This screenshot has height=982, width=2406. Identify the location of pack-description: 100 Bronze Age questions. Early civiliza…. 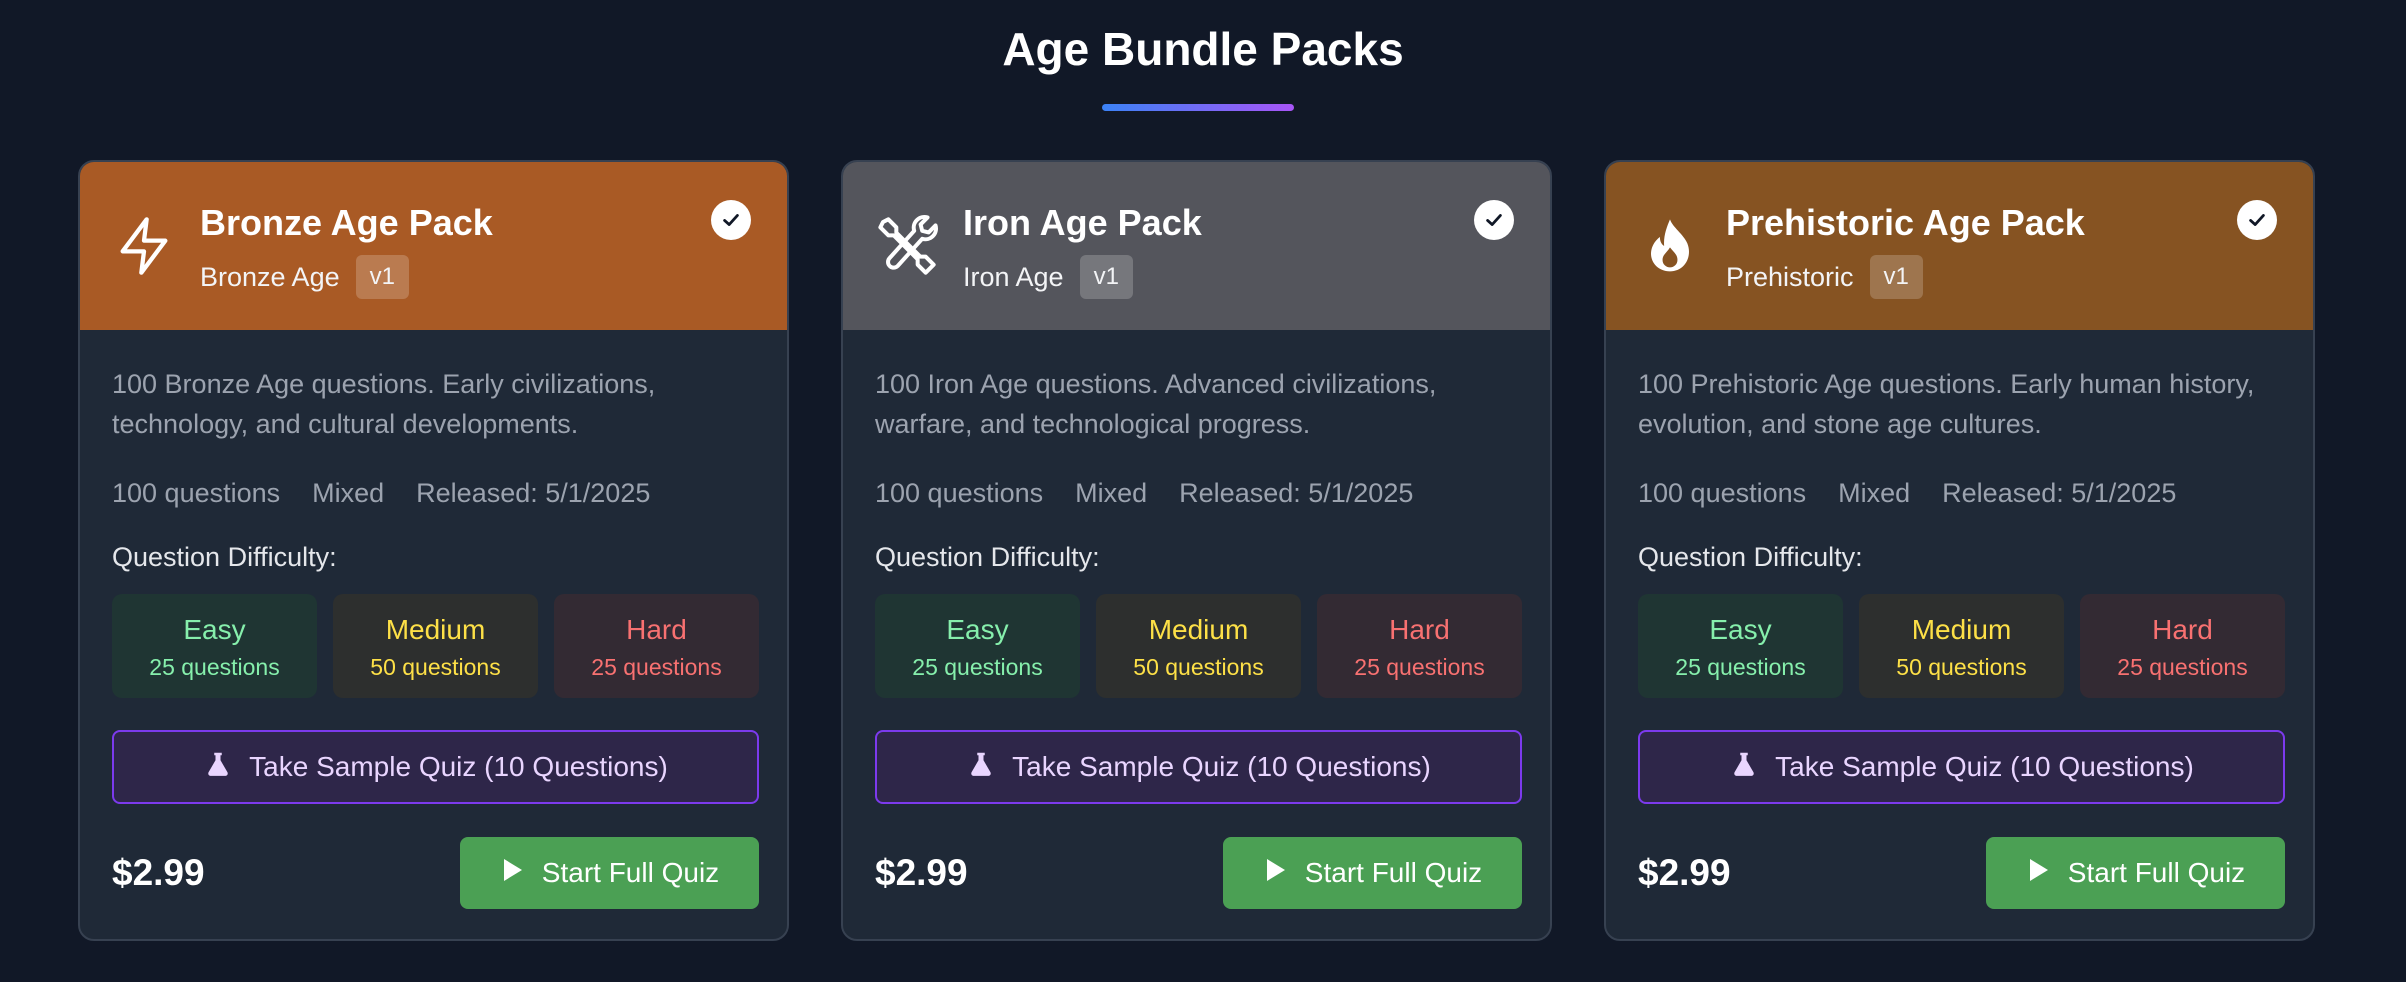
(384, 404).